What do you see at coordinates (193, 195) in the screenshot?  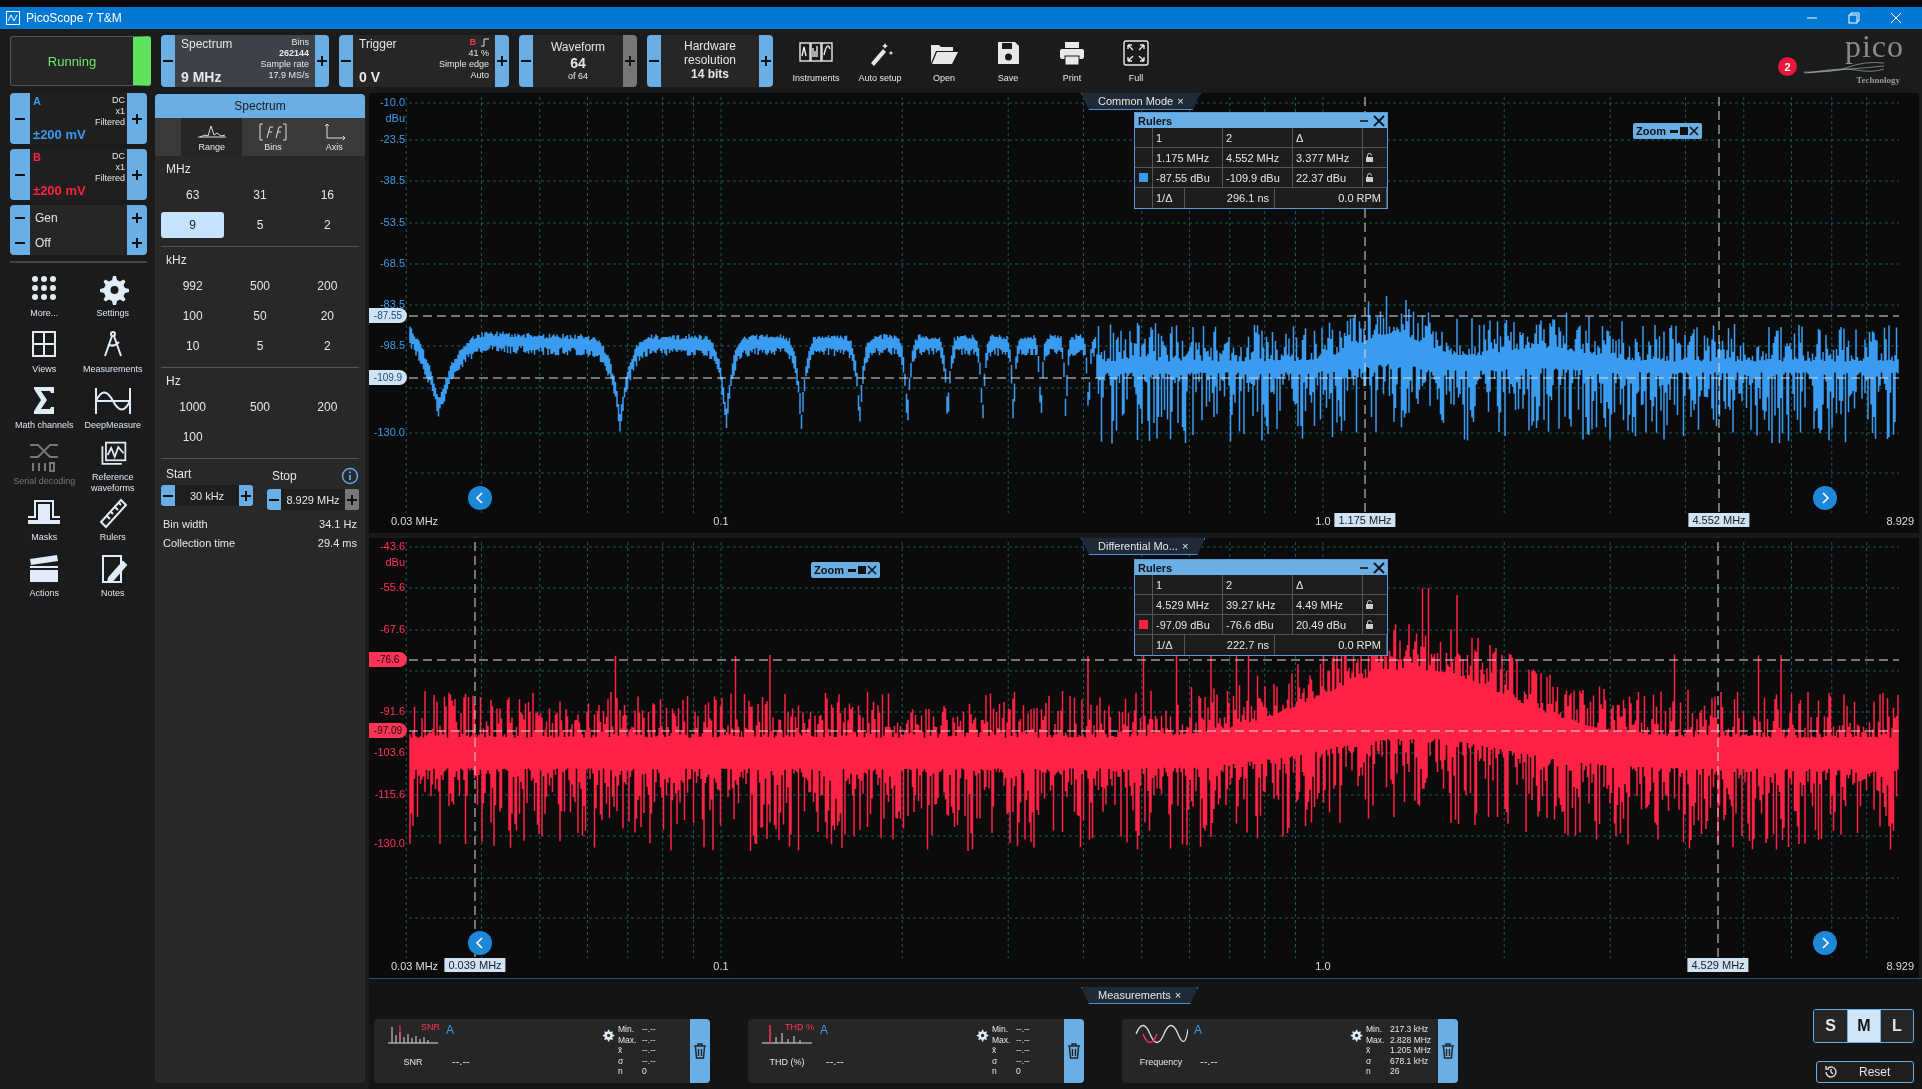 I see `range-option: 63` at bounding box center [193, 195].